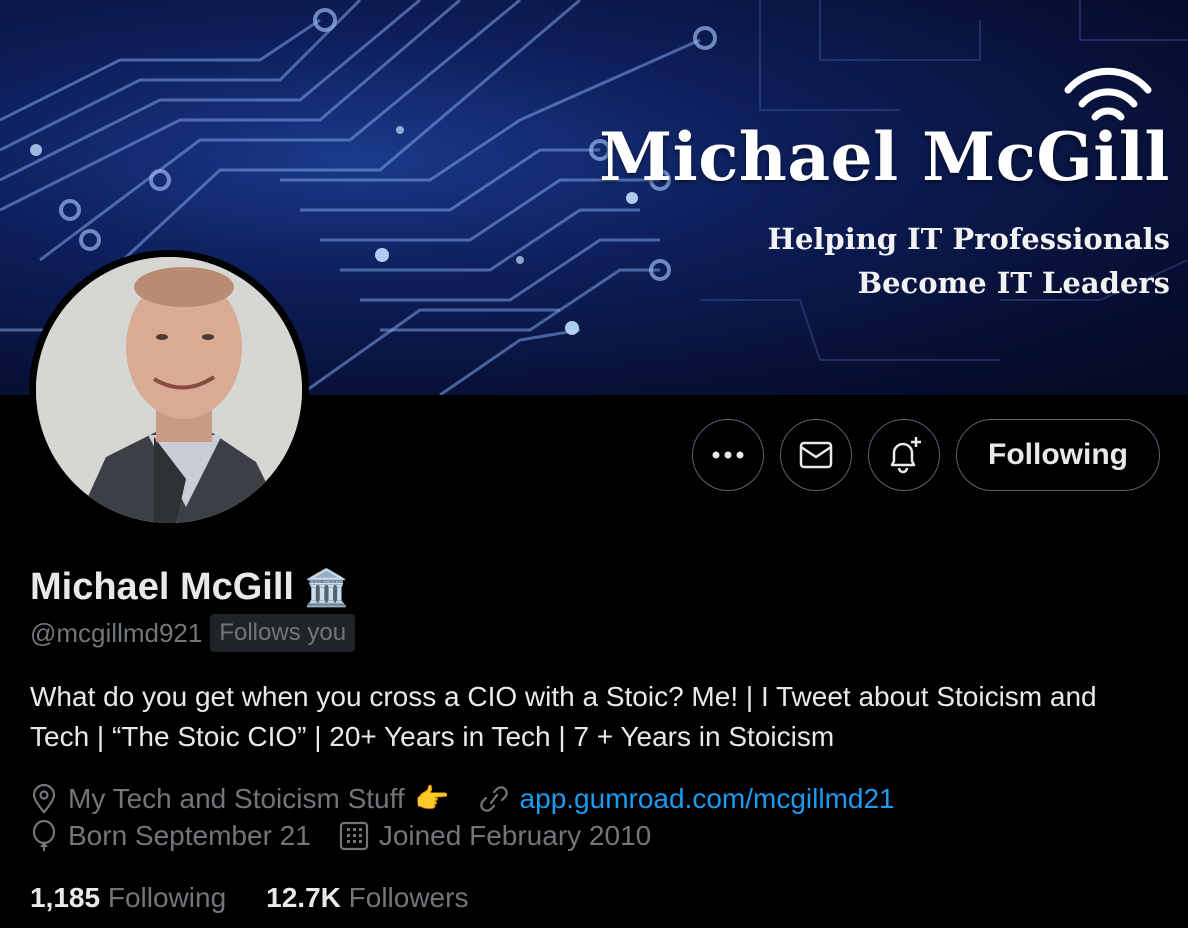 This screenshot has width=1188, height=928. Describe the element at coordinates (493, 798) in the screenshot. I see `link-icon` at that location.